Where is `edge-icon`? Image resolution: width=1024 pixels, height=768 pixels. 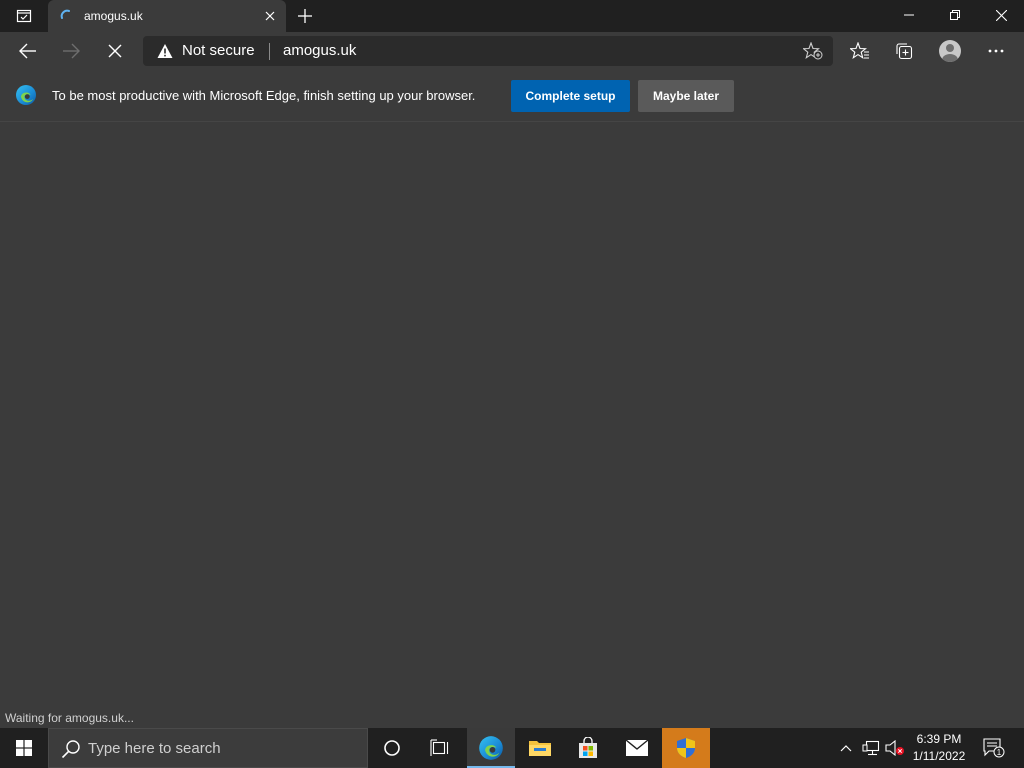 edge-icon is located at coordinates (491, 748).